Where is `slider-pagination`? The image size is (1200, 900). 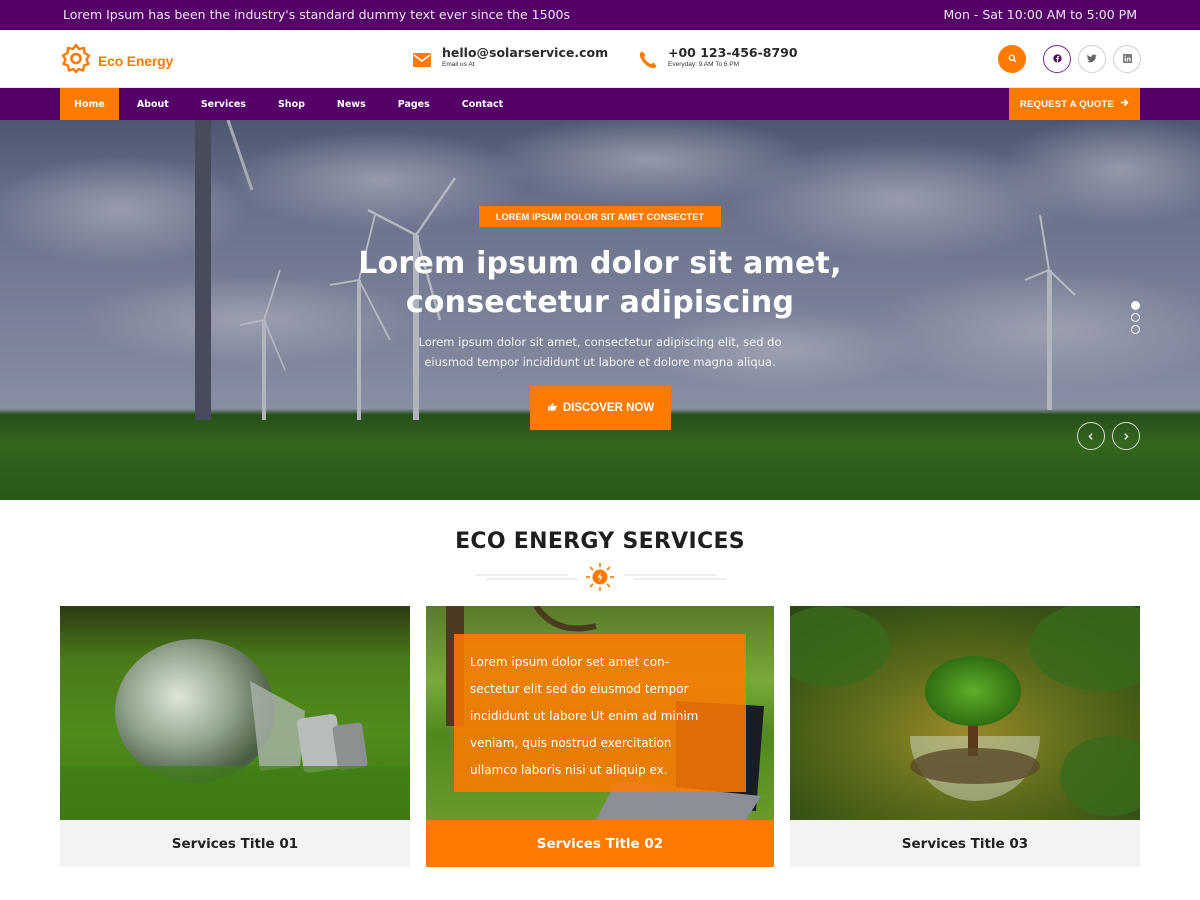 slider-pagination is located at coordinates (1135, 319).